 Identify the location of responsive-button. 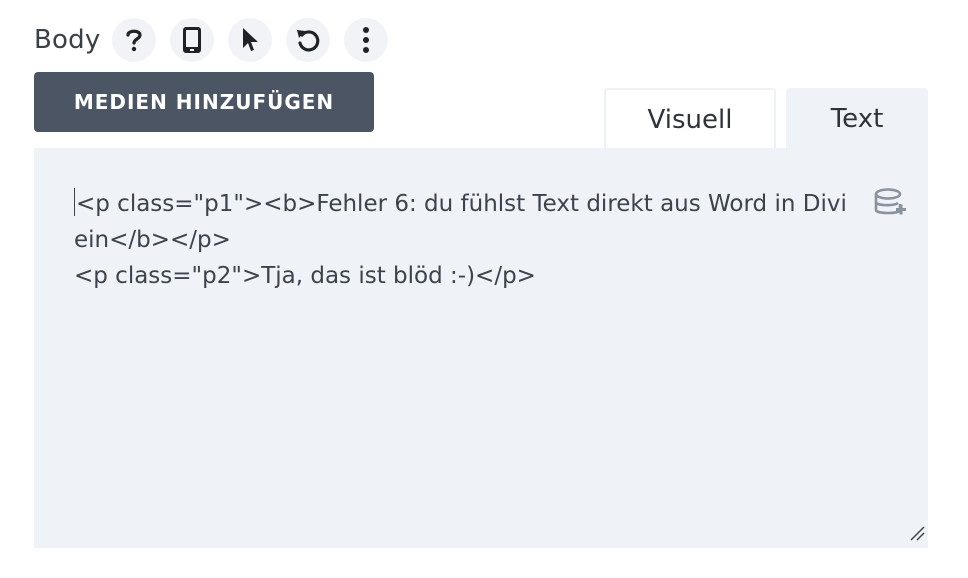
(192, 40).